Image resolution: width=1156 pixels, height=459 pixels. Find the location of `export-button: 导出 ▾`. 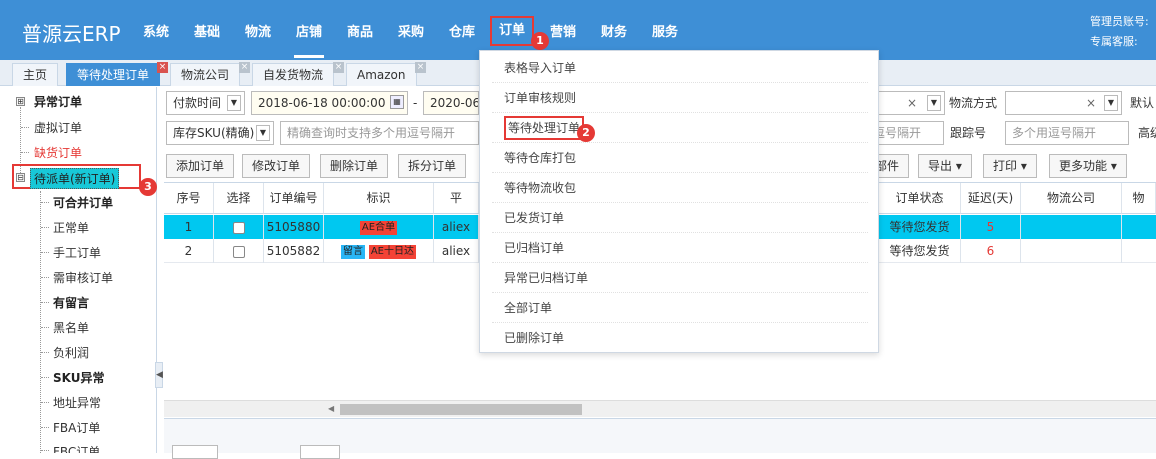

export-button: 导出 ▾ is located at coordinates (945, 166).